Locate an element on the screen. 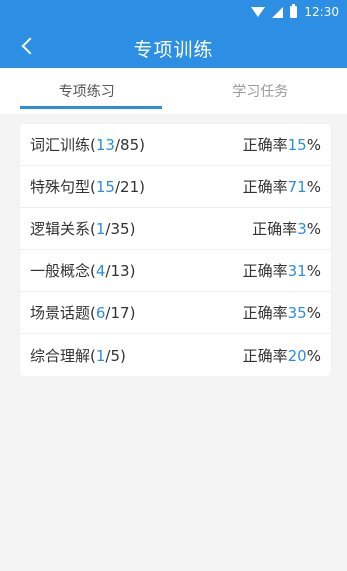 This screenshot has height=571, width=347. done-count: 13 is located at coordinates (105, 145).